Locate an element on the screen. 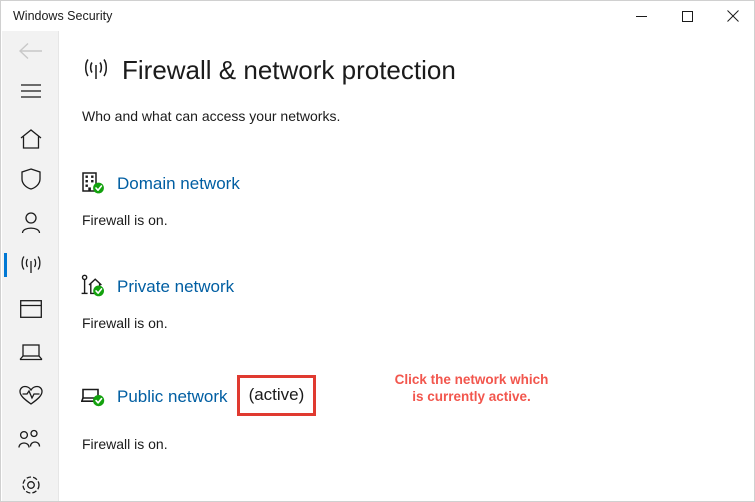 The image size is (755, 502). home-network-icon is located at coordinates (95, 287).